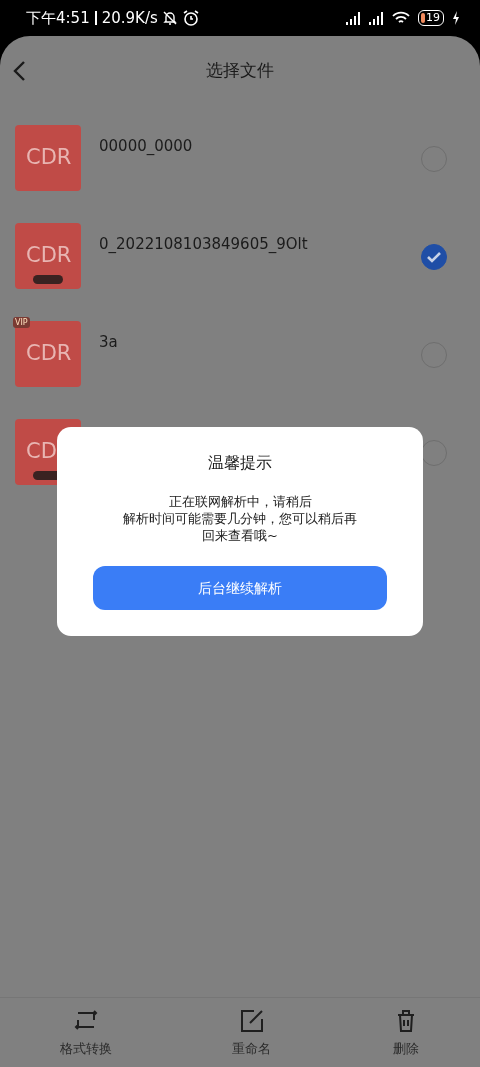  What do you see at coordinates (146, 146) in the screenshot?
I see `file-name: 00000_0000` at bounding box center [146, 146].